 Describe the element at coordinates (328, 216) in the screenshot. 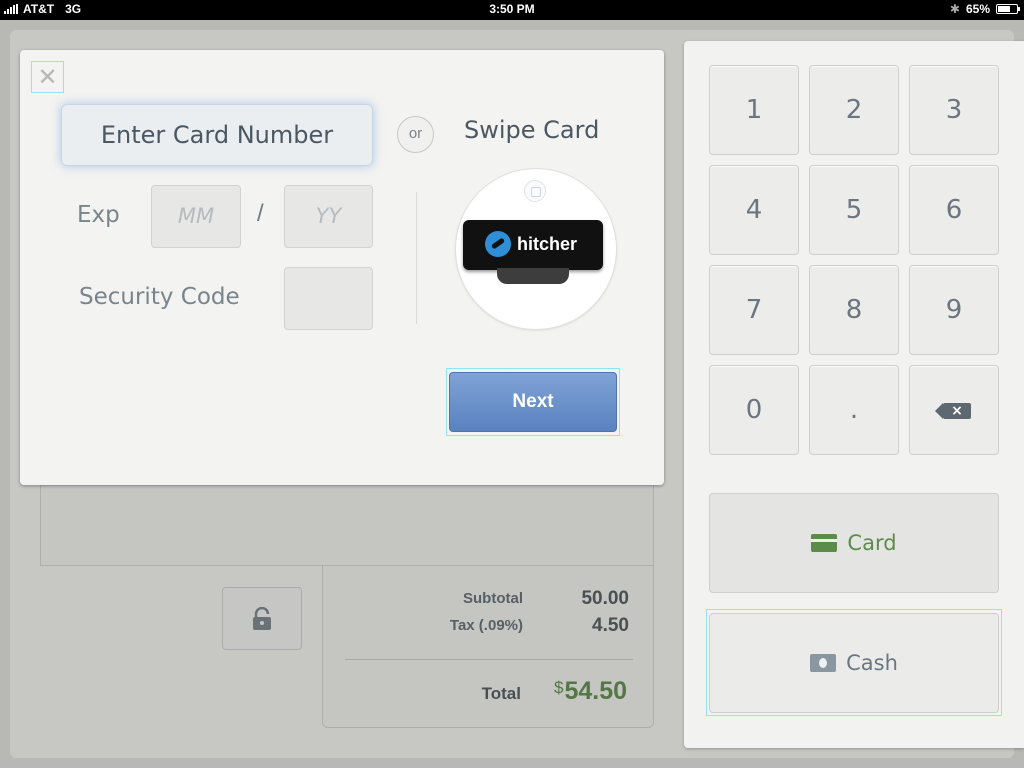

I see `exp-year-input: YY` at that location.